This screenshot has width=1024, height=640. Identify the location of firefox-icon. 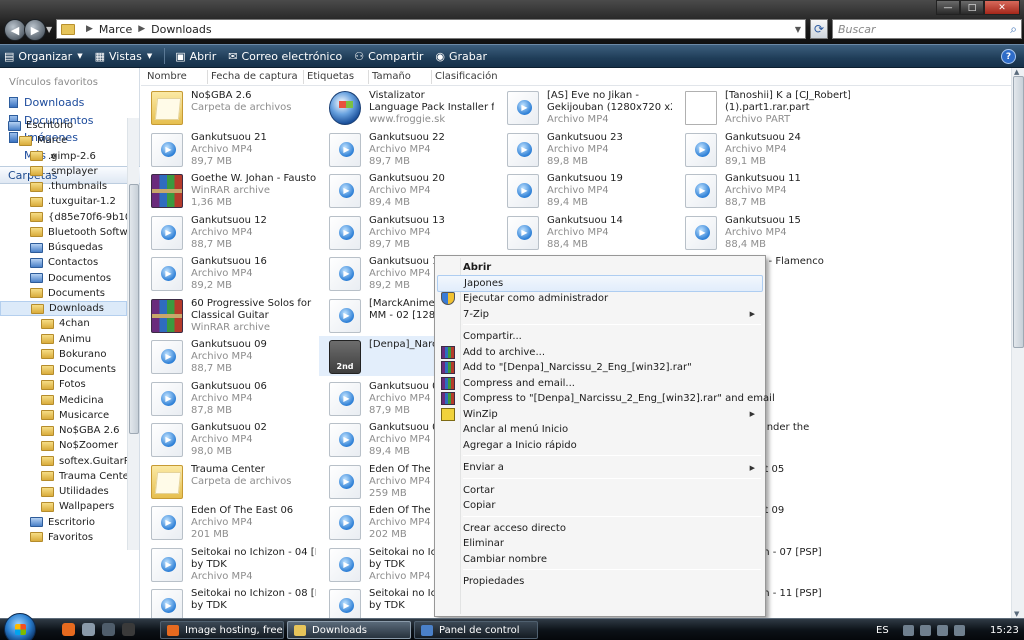
(68, 629).